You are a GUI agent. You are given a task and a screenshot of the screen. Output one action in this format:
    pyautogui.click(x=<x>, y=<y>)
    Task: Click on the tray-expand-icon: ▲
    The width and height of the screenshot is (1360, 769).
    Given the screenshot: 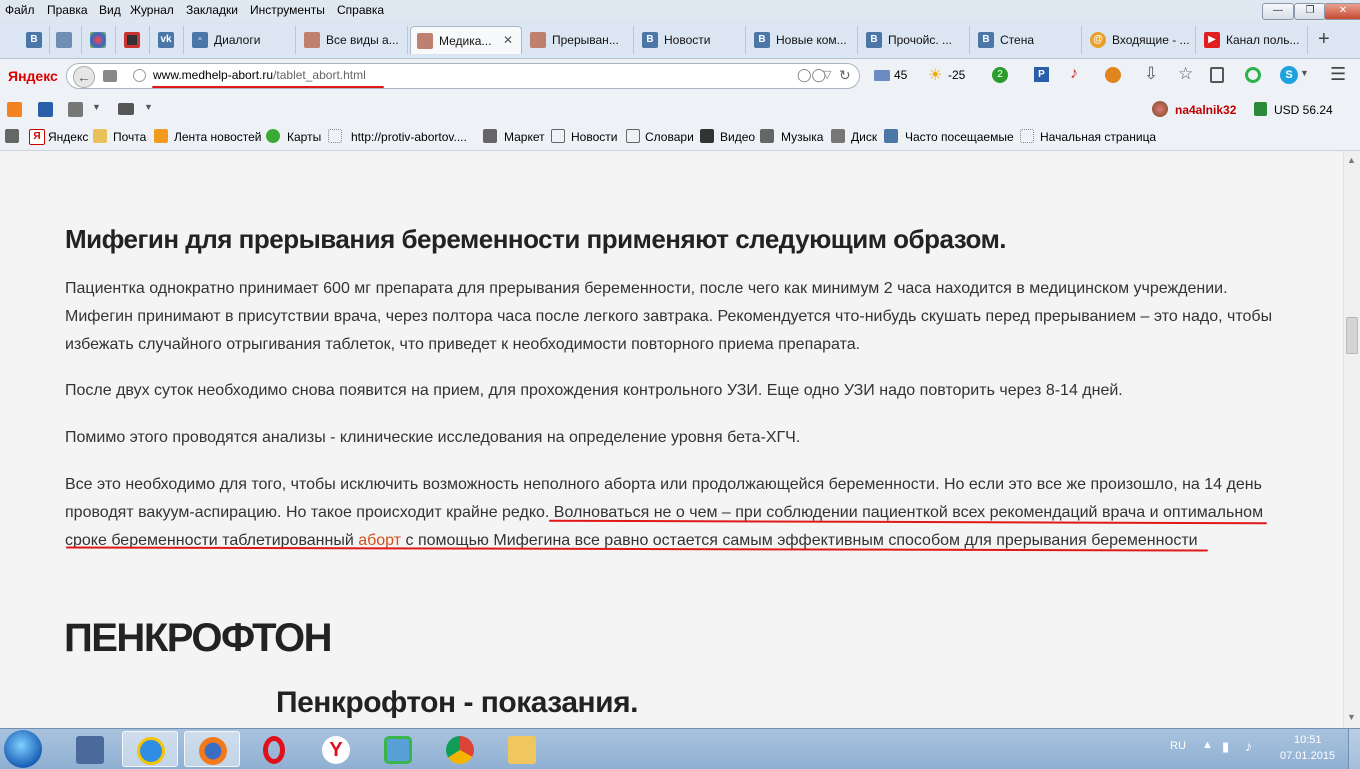 What is the action you would take?
    pyautogui.click(x=1207, y=745)
    